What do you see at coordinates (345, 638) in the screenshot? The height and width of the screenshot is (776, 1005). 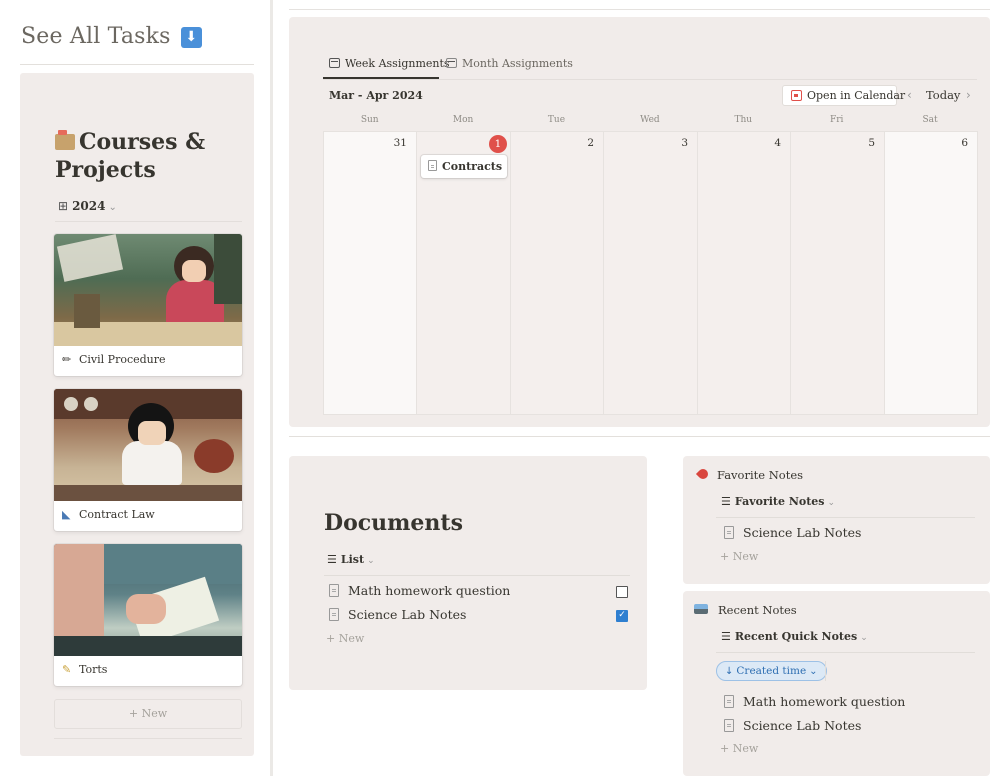 I see `new-document-button: + New` at bounding box center [345, 638].